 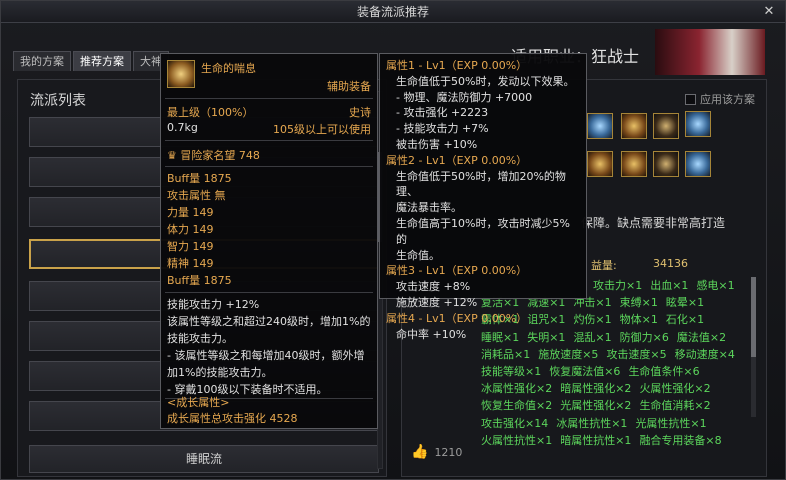 What do you see at coordinates (636, 354) in the screenshot?
I see `attribute-item: 攻击速度×5` at bounding box center [636, 354].